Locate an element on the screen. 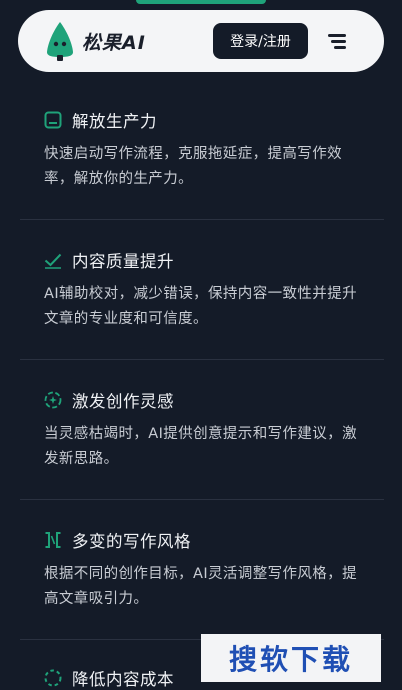 The image size is (402, 690). feature-item: 内容质量提升 AI辅助校对，减少错误，保持内容一致性并提升文章的专业度和可信度。 is located at coordinates (202, 290).